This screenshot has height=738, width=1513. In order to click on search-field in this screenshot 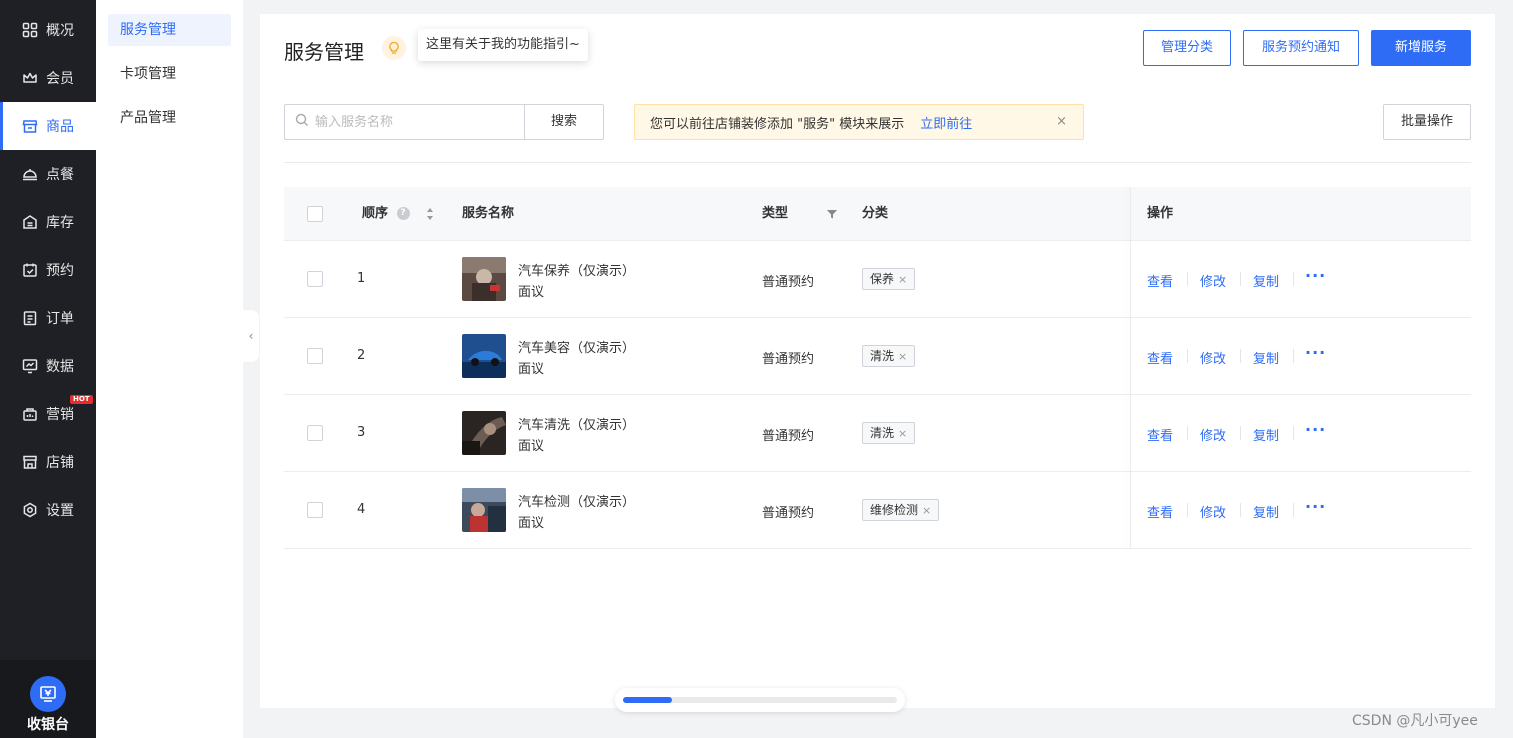, I will do `click(404, 122)`.